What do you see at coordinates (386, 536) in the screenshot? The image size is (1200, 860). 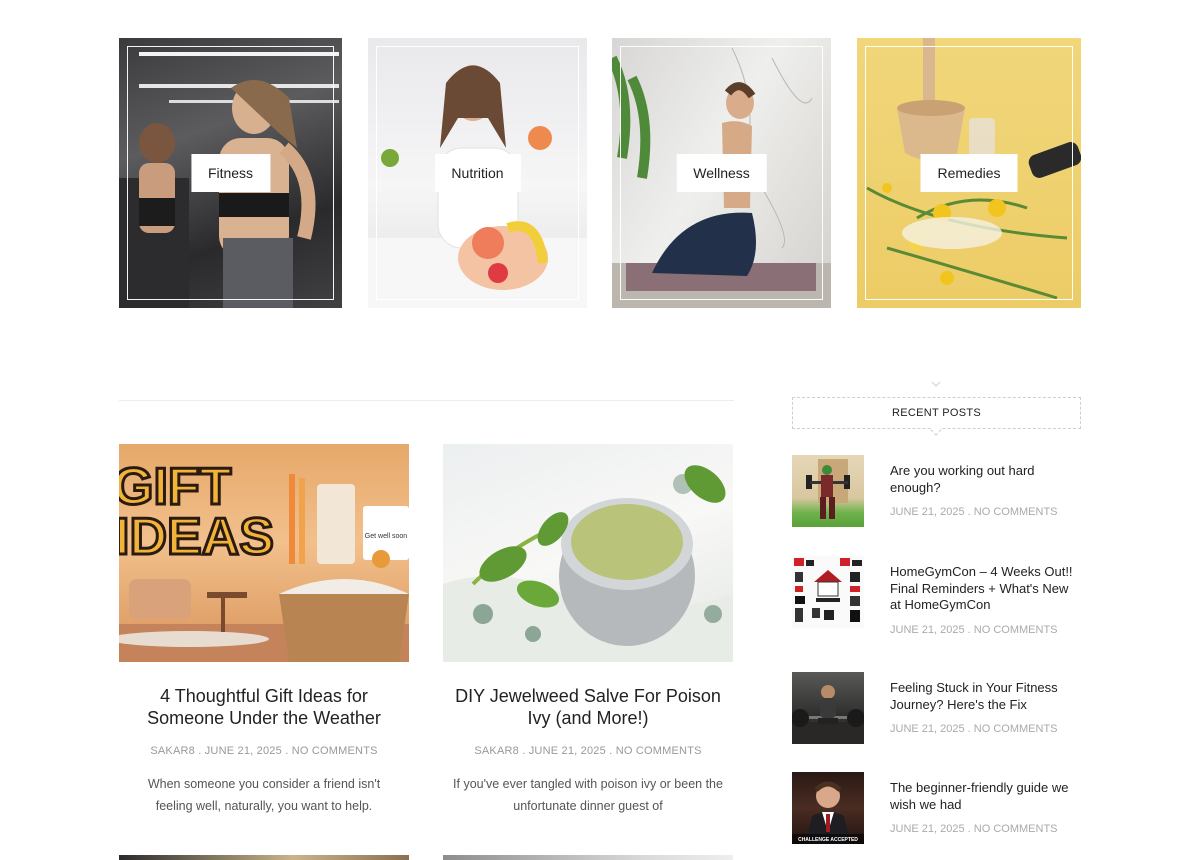 I see `card-text: Get well soon` at bounding box center [386, 536].